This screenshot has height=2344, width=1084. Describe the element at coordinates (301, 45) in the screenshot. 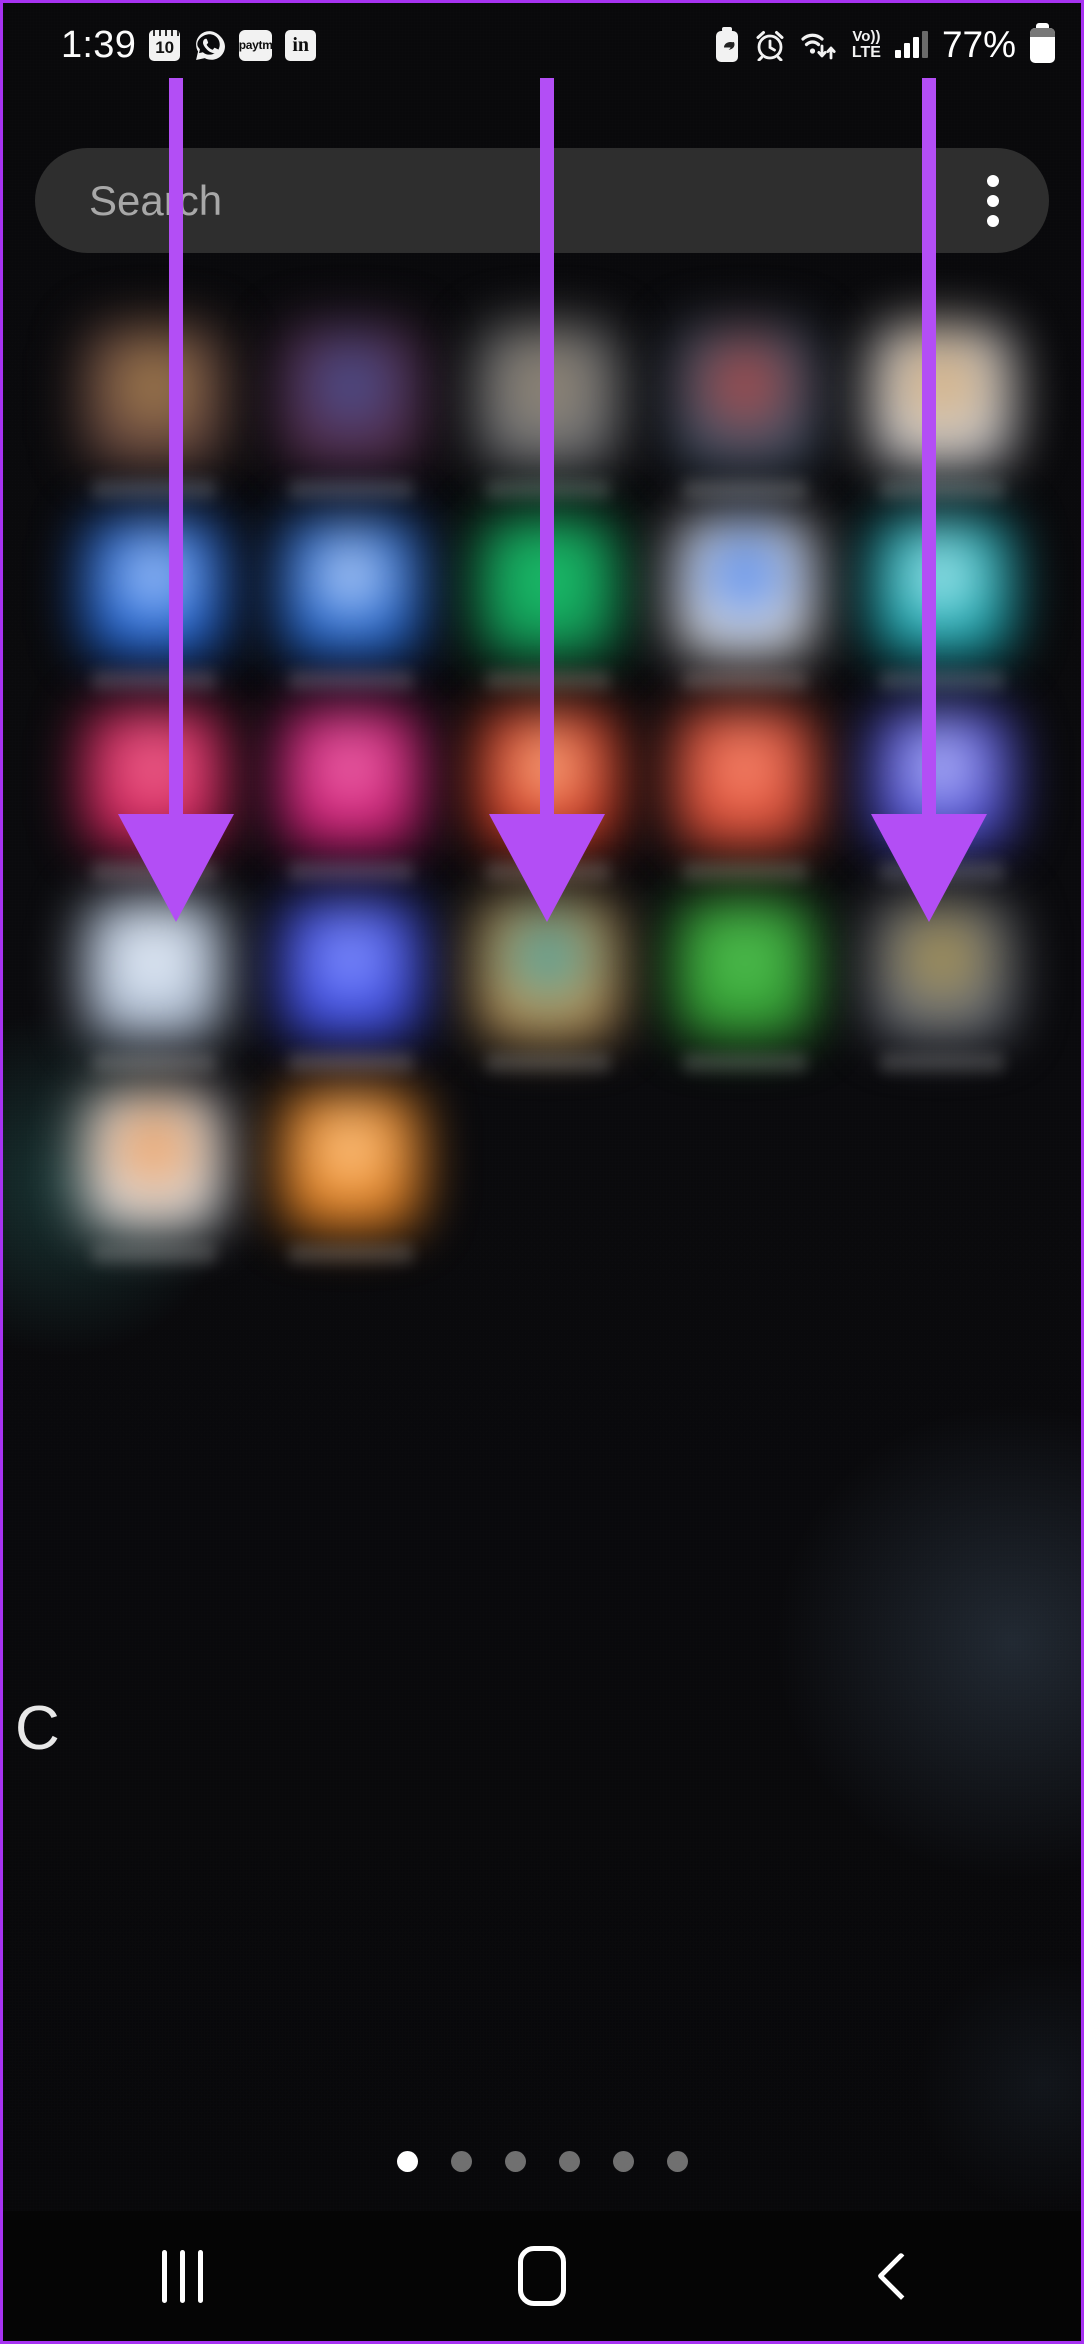

I see `linkedin-icon: in` at that location.